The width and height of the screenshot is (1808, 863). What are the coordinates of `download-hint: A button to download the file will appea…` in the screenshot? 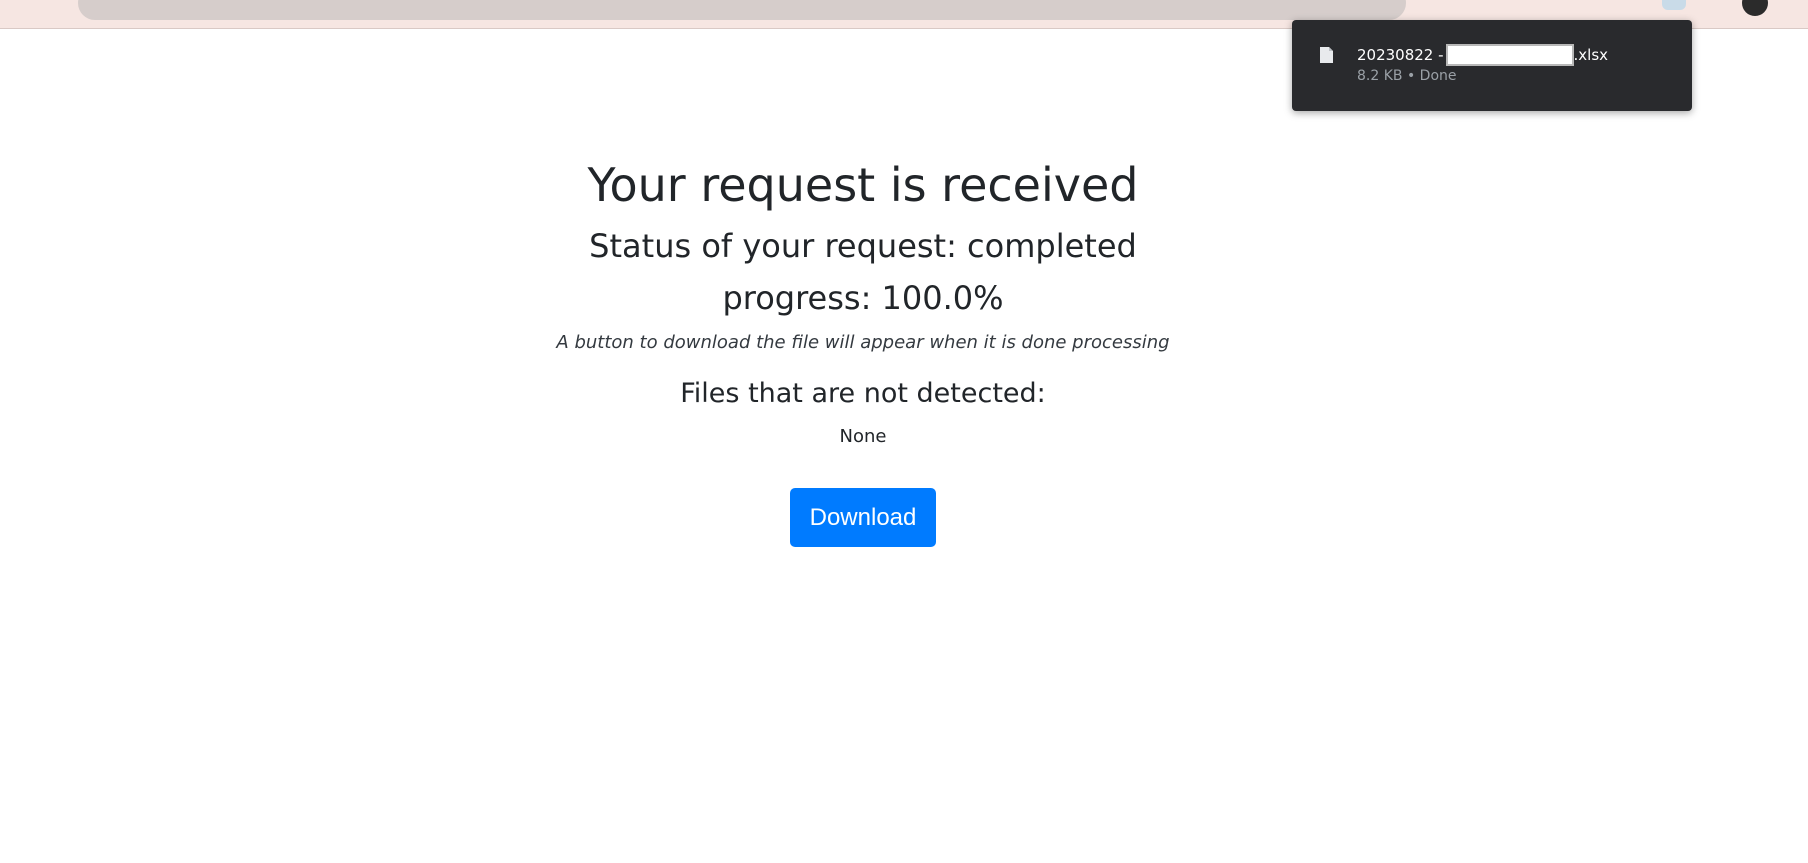 It's located at (863, 342).